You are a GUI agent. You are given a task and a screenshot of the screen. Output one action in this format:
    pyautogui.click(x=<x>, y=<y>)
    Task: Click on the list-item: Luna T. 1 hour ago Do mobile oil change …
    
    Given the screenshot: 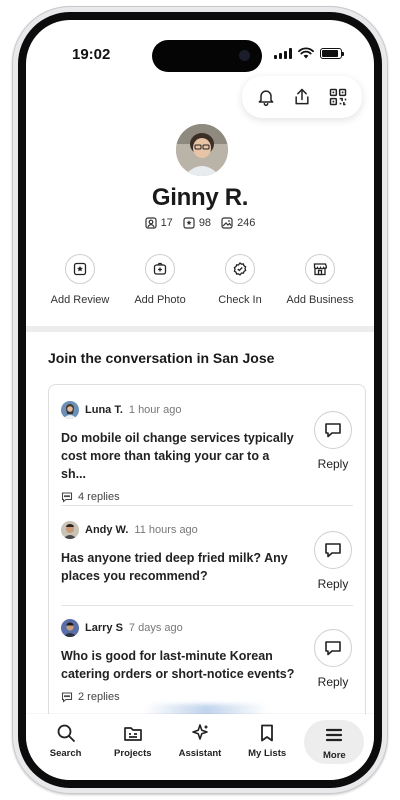 What is the action you would take?
    pyautogui.click(x=207, y=452)
    